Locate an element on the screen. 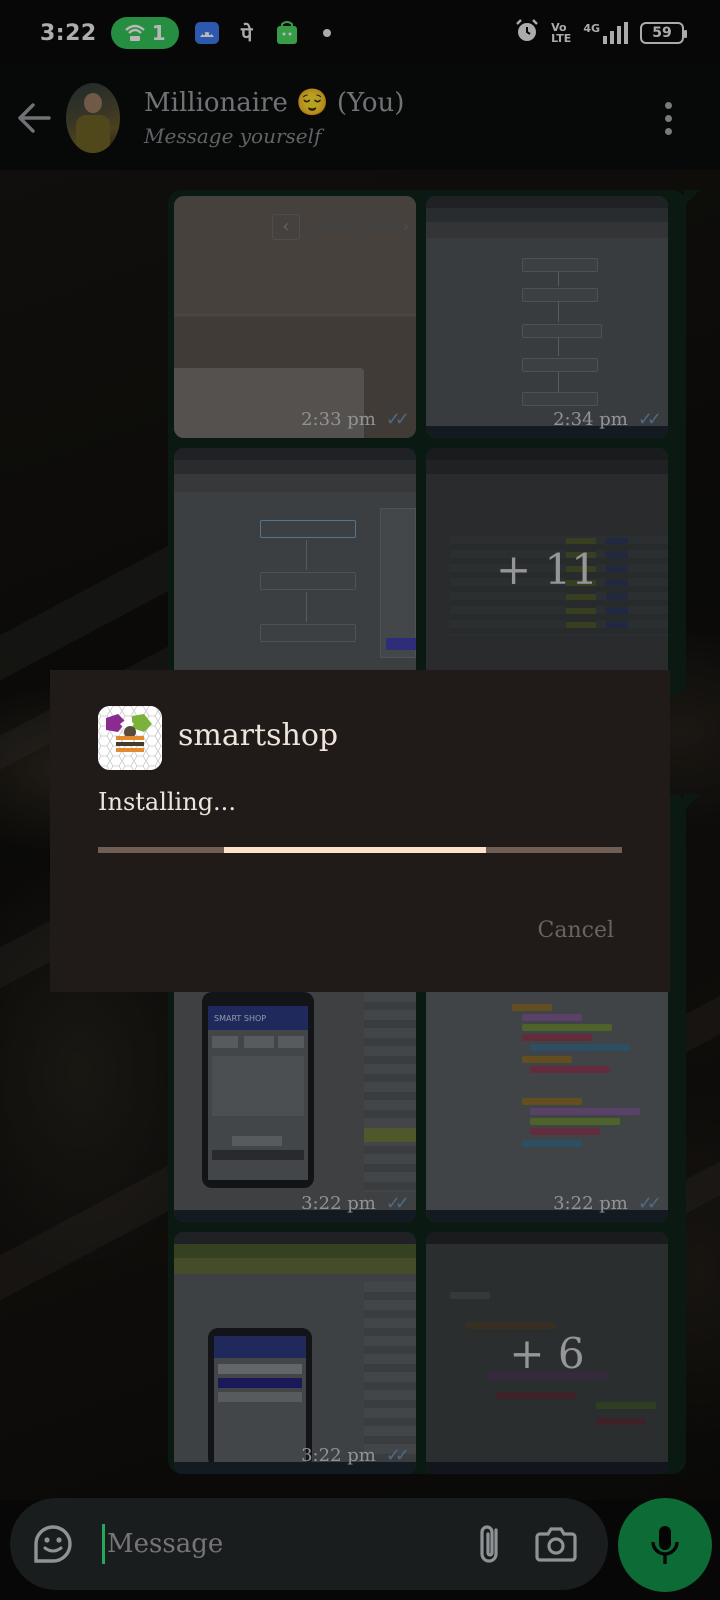 This screenshot has height=1600, width=720. smartshop-app-icon is located at coordinates (130, 738).